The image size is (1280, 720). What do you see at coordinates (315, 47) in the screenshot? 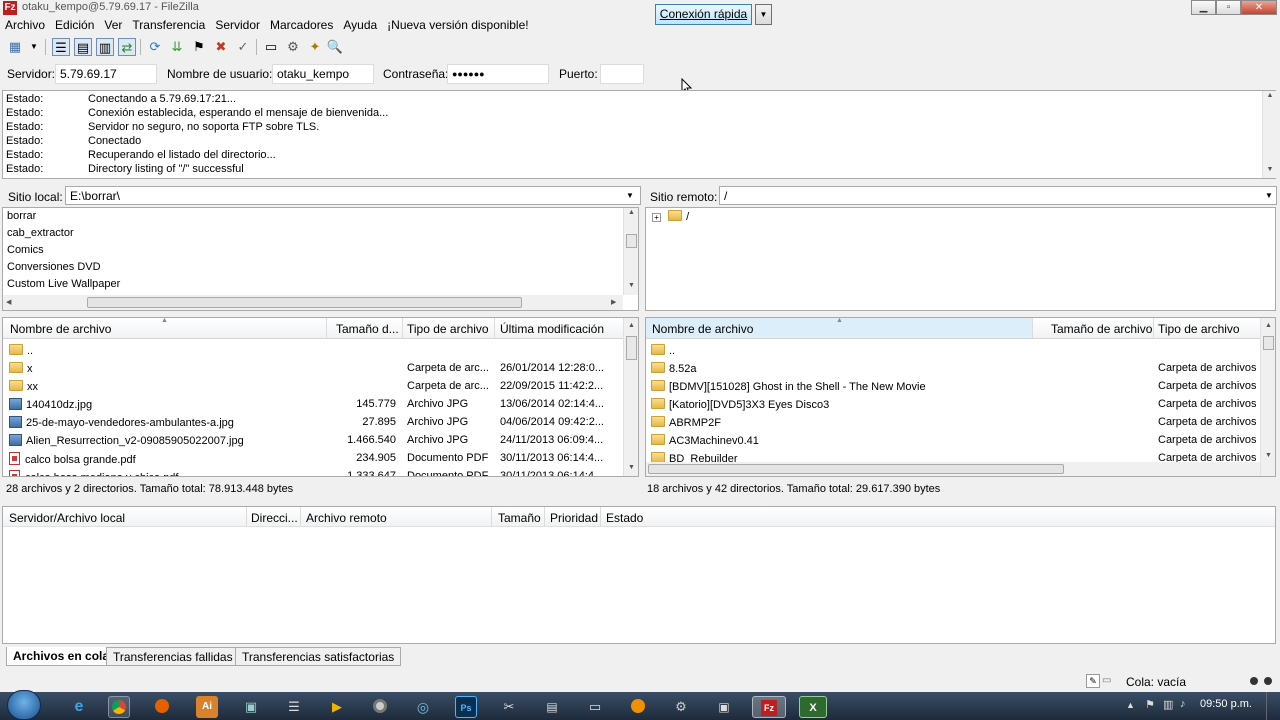
I see `directory-compare-icon: ✦` at bounding box center [315, 47].